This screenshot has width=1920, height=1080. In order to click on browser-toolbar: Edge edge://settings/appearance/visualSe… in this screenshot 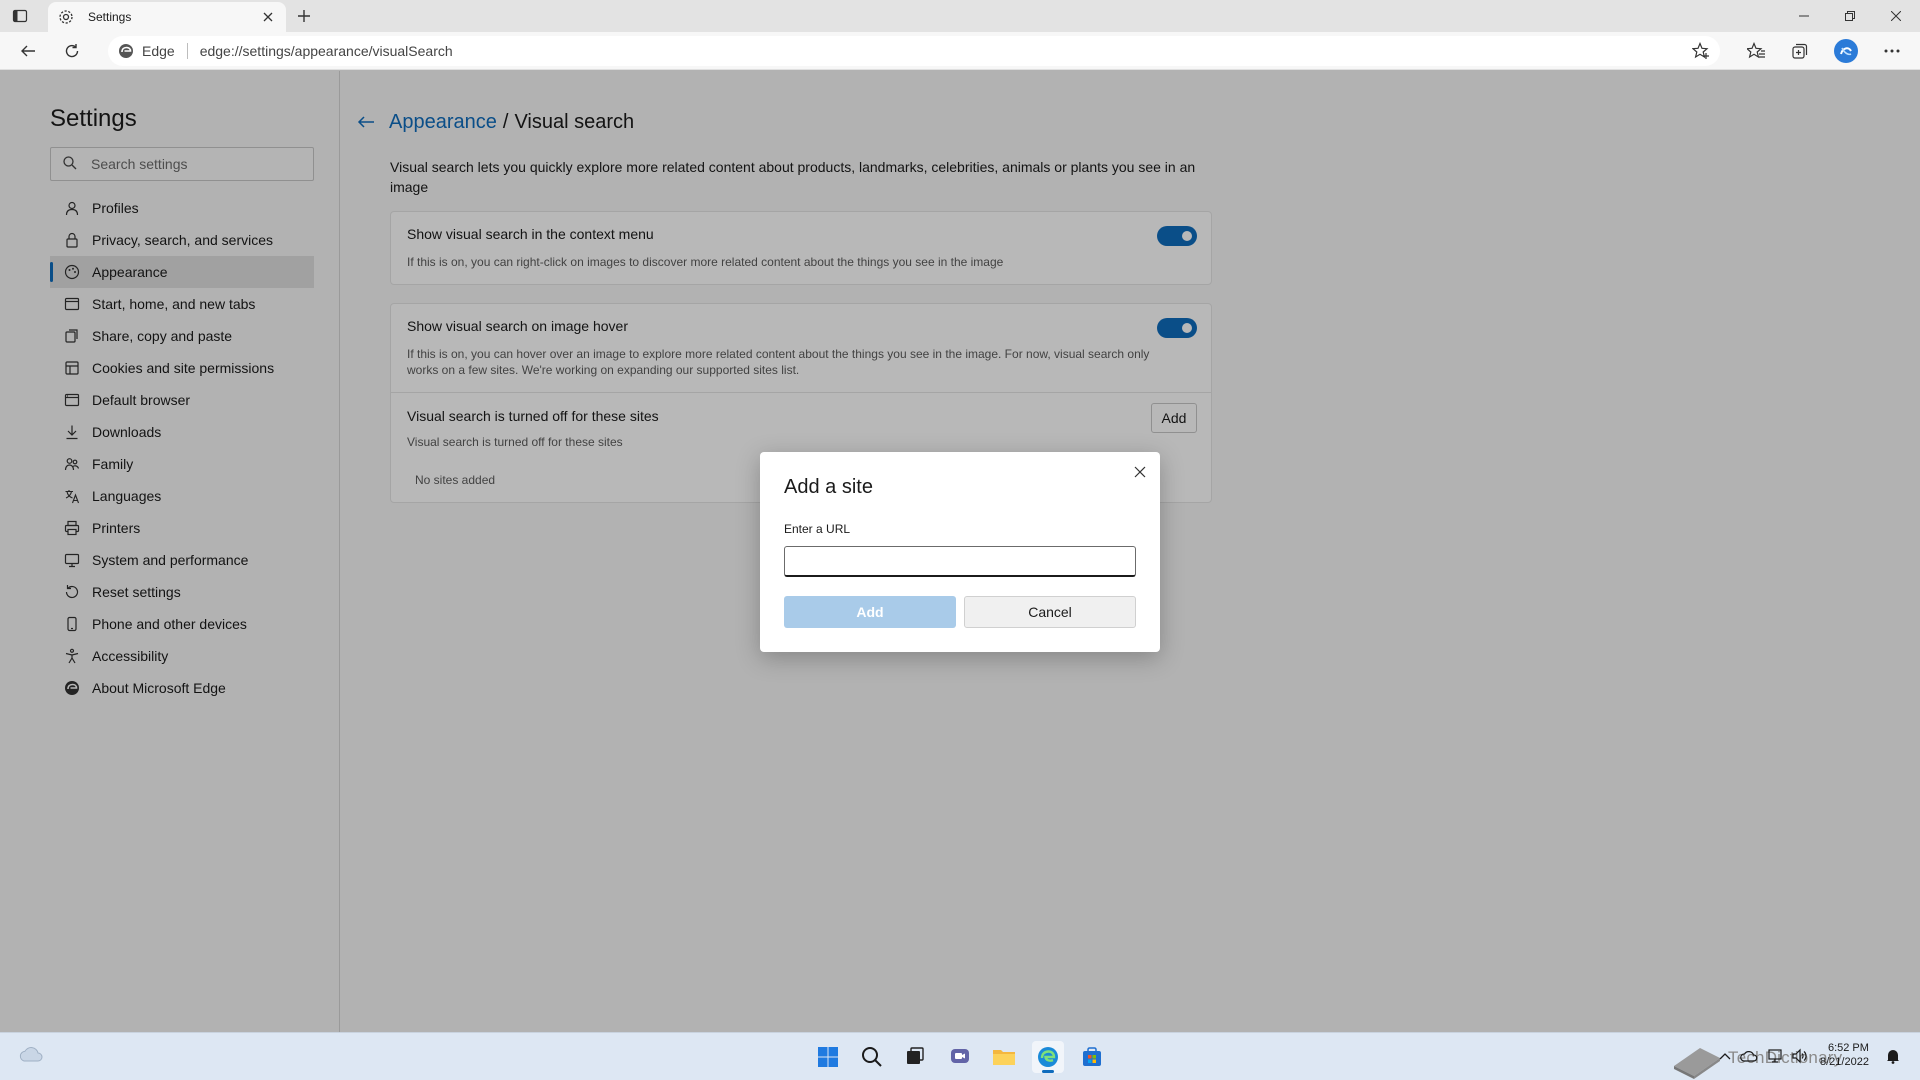, I will do `click(960, 51)`.